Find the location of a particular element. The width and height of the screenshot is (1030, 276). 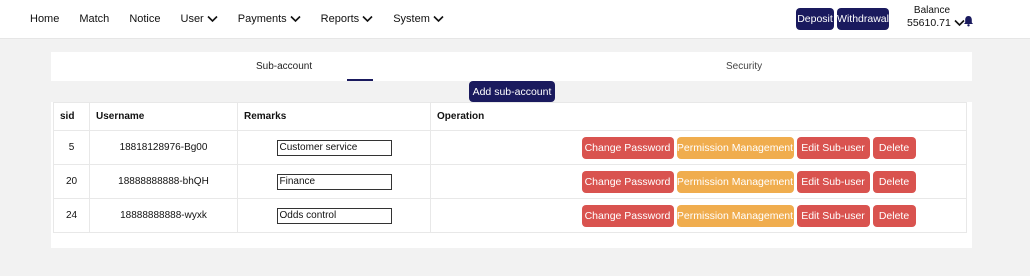

nav-payments-label: Payments is located at coordinates (262, 19).